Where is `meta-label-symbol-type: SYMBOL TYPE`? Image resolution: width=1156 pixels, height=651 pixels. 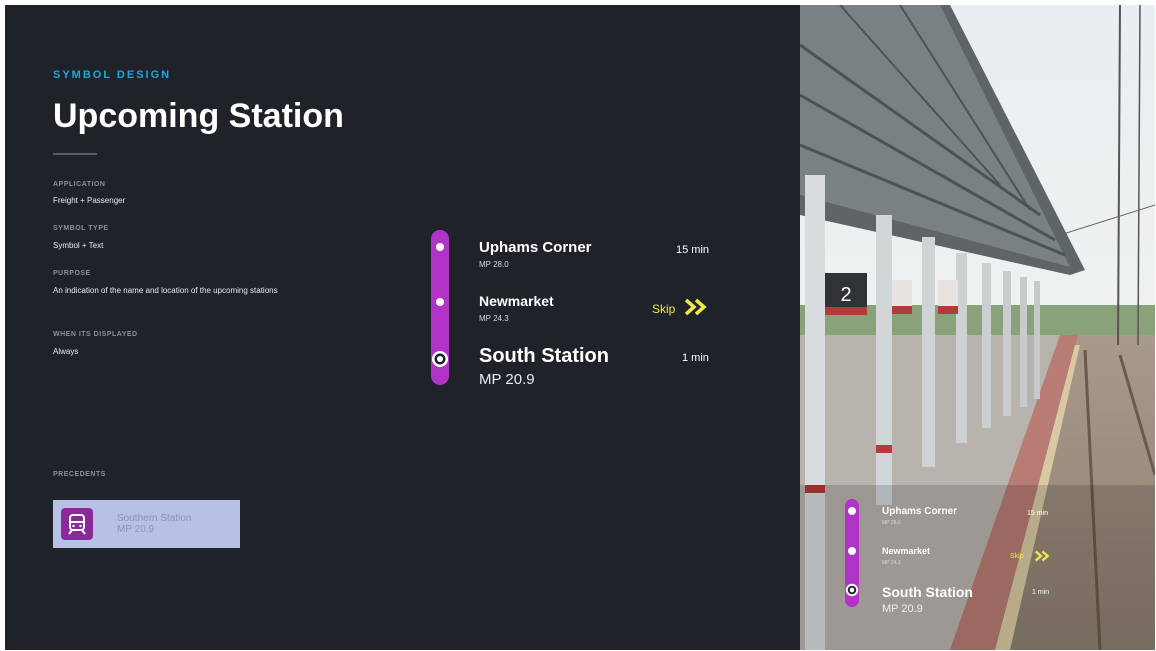
meta-label-symbol-type: SYMBOL TYPE is located at coordinates (81, 228).